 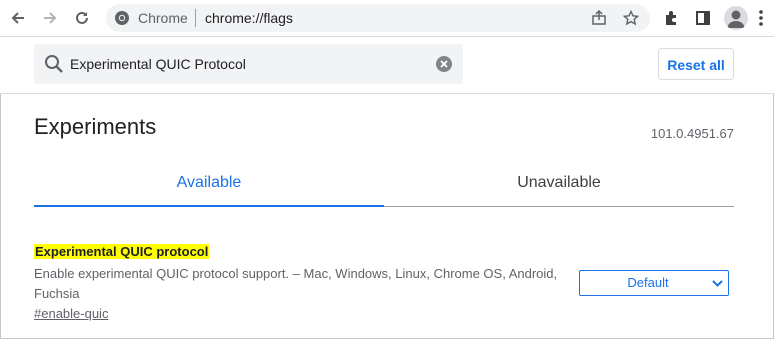 I want to click on flag-title: Experimental QUIC protocol, so click(x=122, y=251).